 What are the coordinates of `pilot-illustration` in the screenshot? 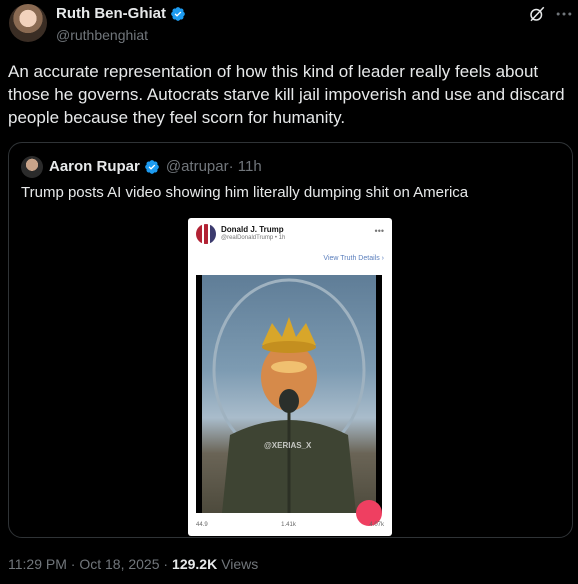 It's located at (289, 395).